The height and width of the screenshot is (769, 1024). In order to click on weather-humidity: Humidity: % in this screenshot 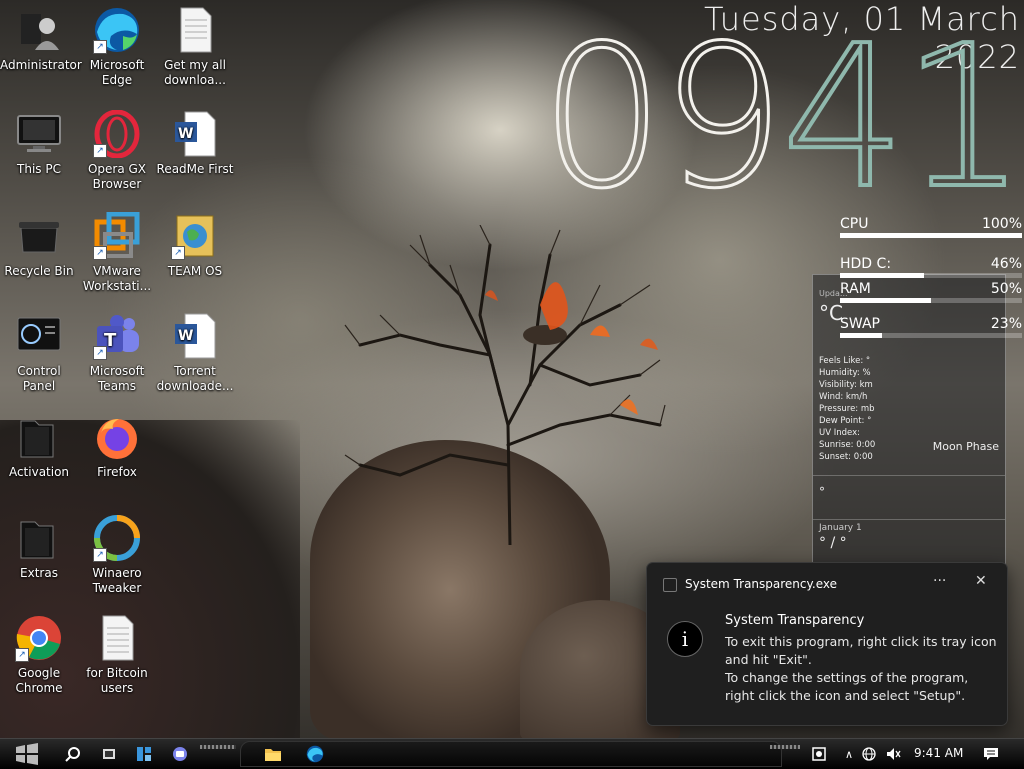, I will do `click(845, 373)`.